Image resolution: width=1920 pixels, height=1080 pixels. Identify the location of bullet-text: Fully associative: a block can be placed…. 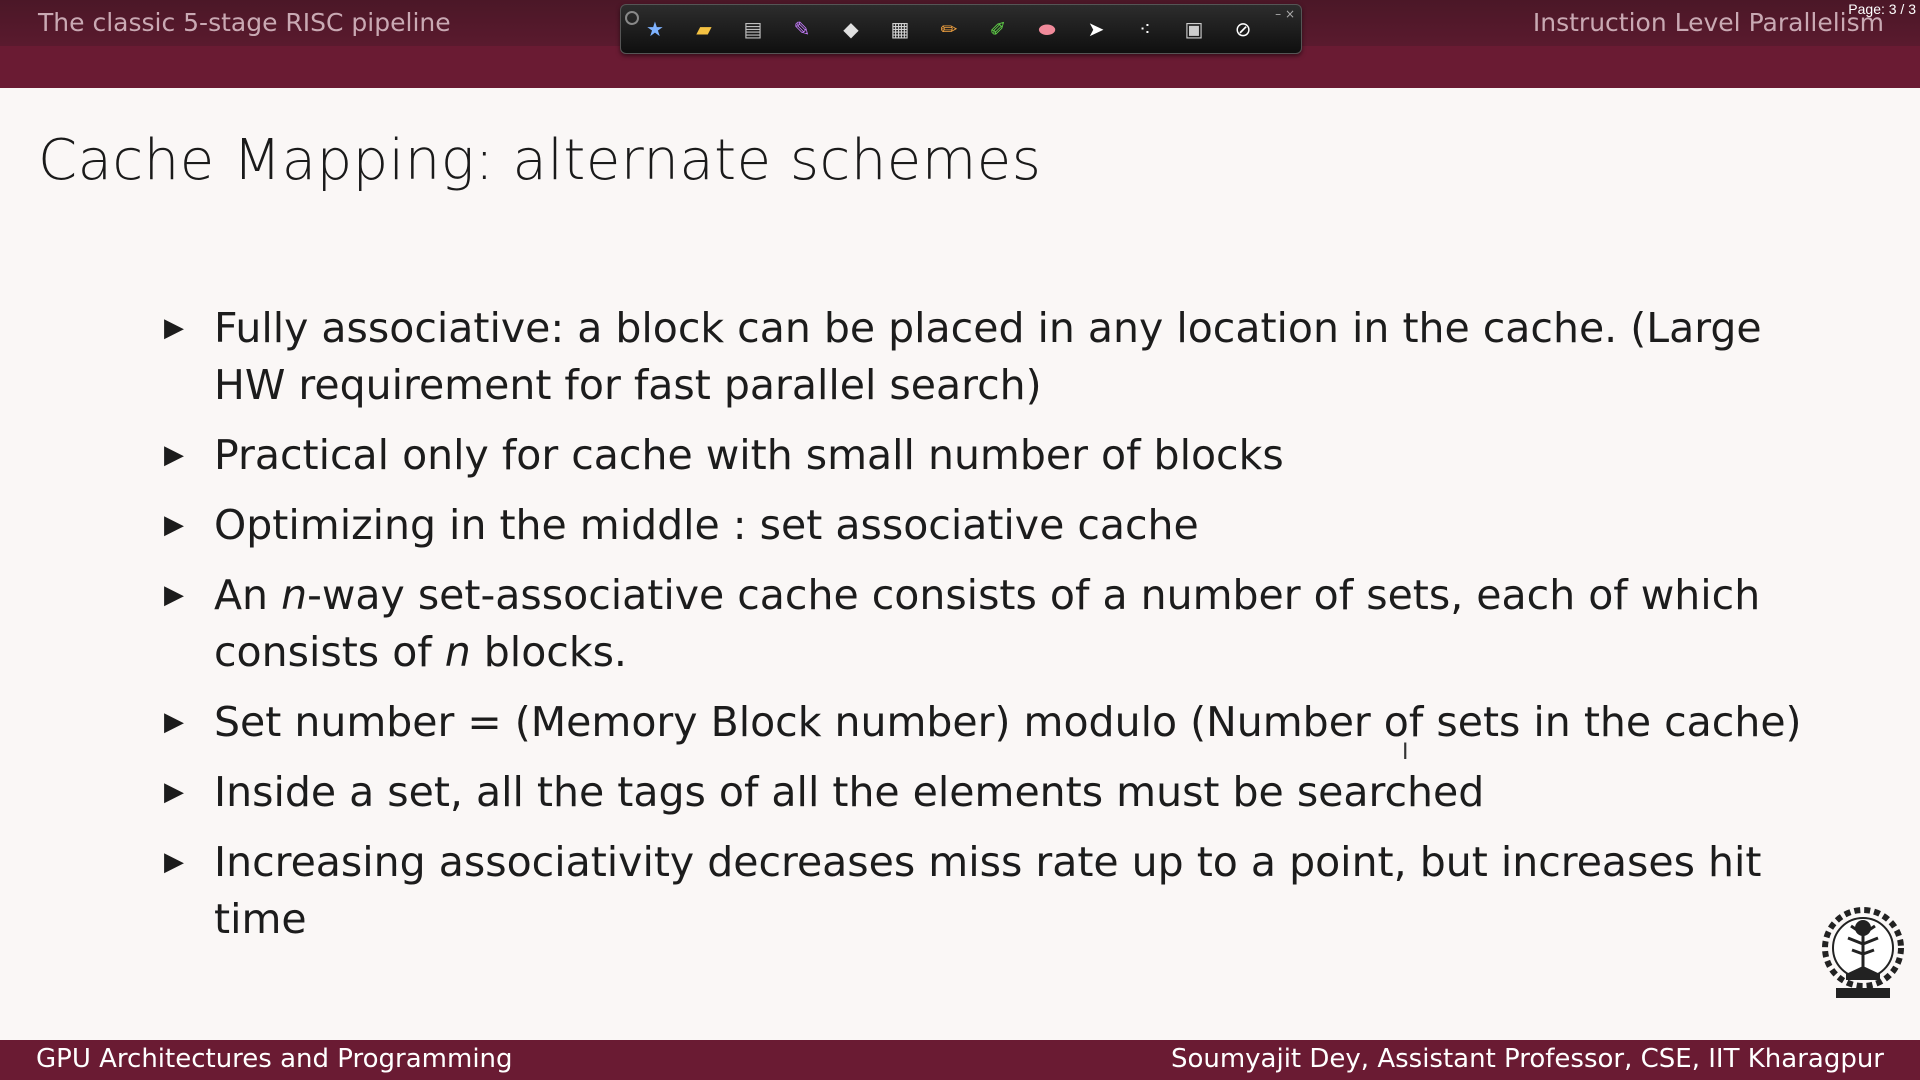
(988, 356).